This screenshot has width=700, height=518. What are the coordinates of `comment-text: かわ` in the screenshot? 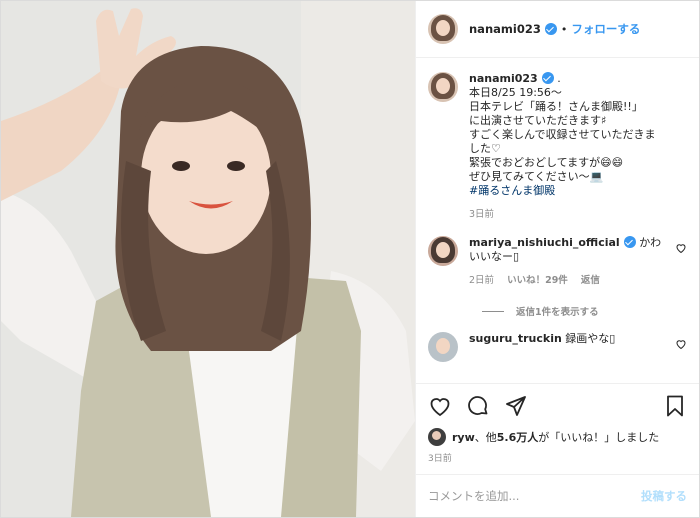 It's located at (650, 242).